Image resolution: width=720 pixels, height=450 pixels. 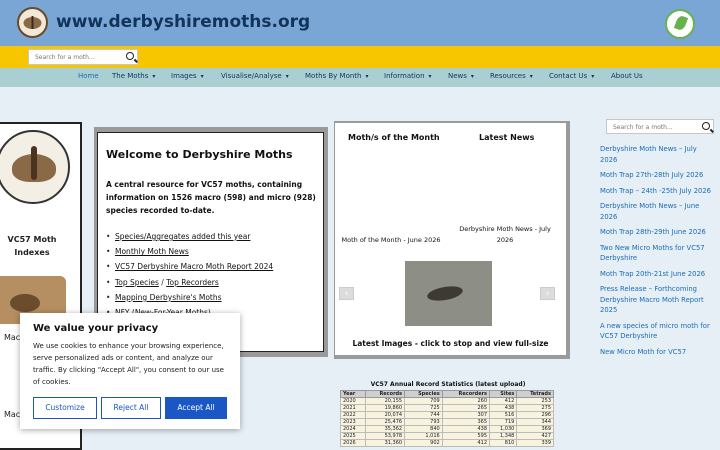 I want to click on stats-cell: 2022, so click(x=353, y=415).